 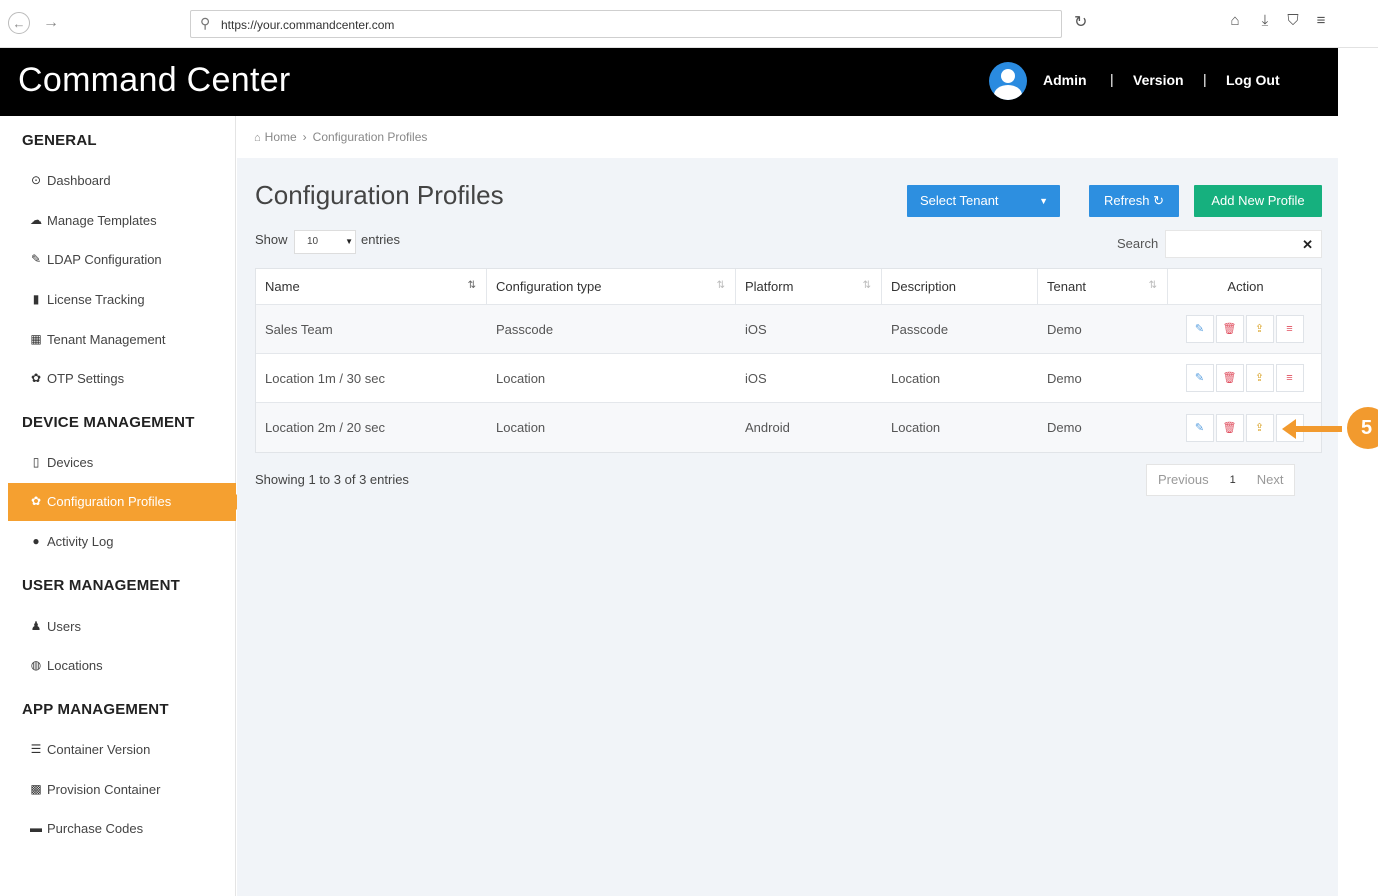 I want to click on refresh-button: Refresh ↻, so click(x=1134, y=201).